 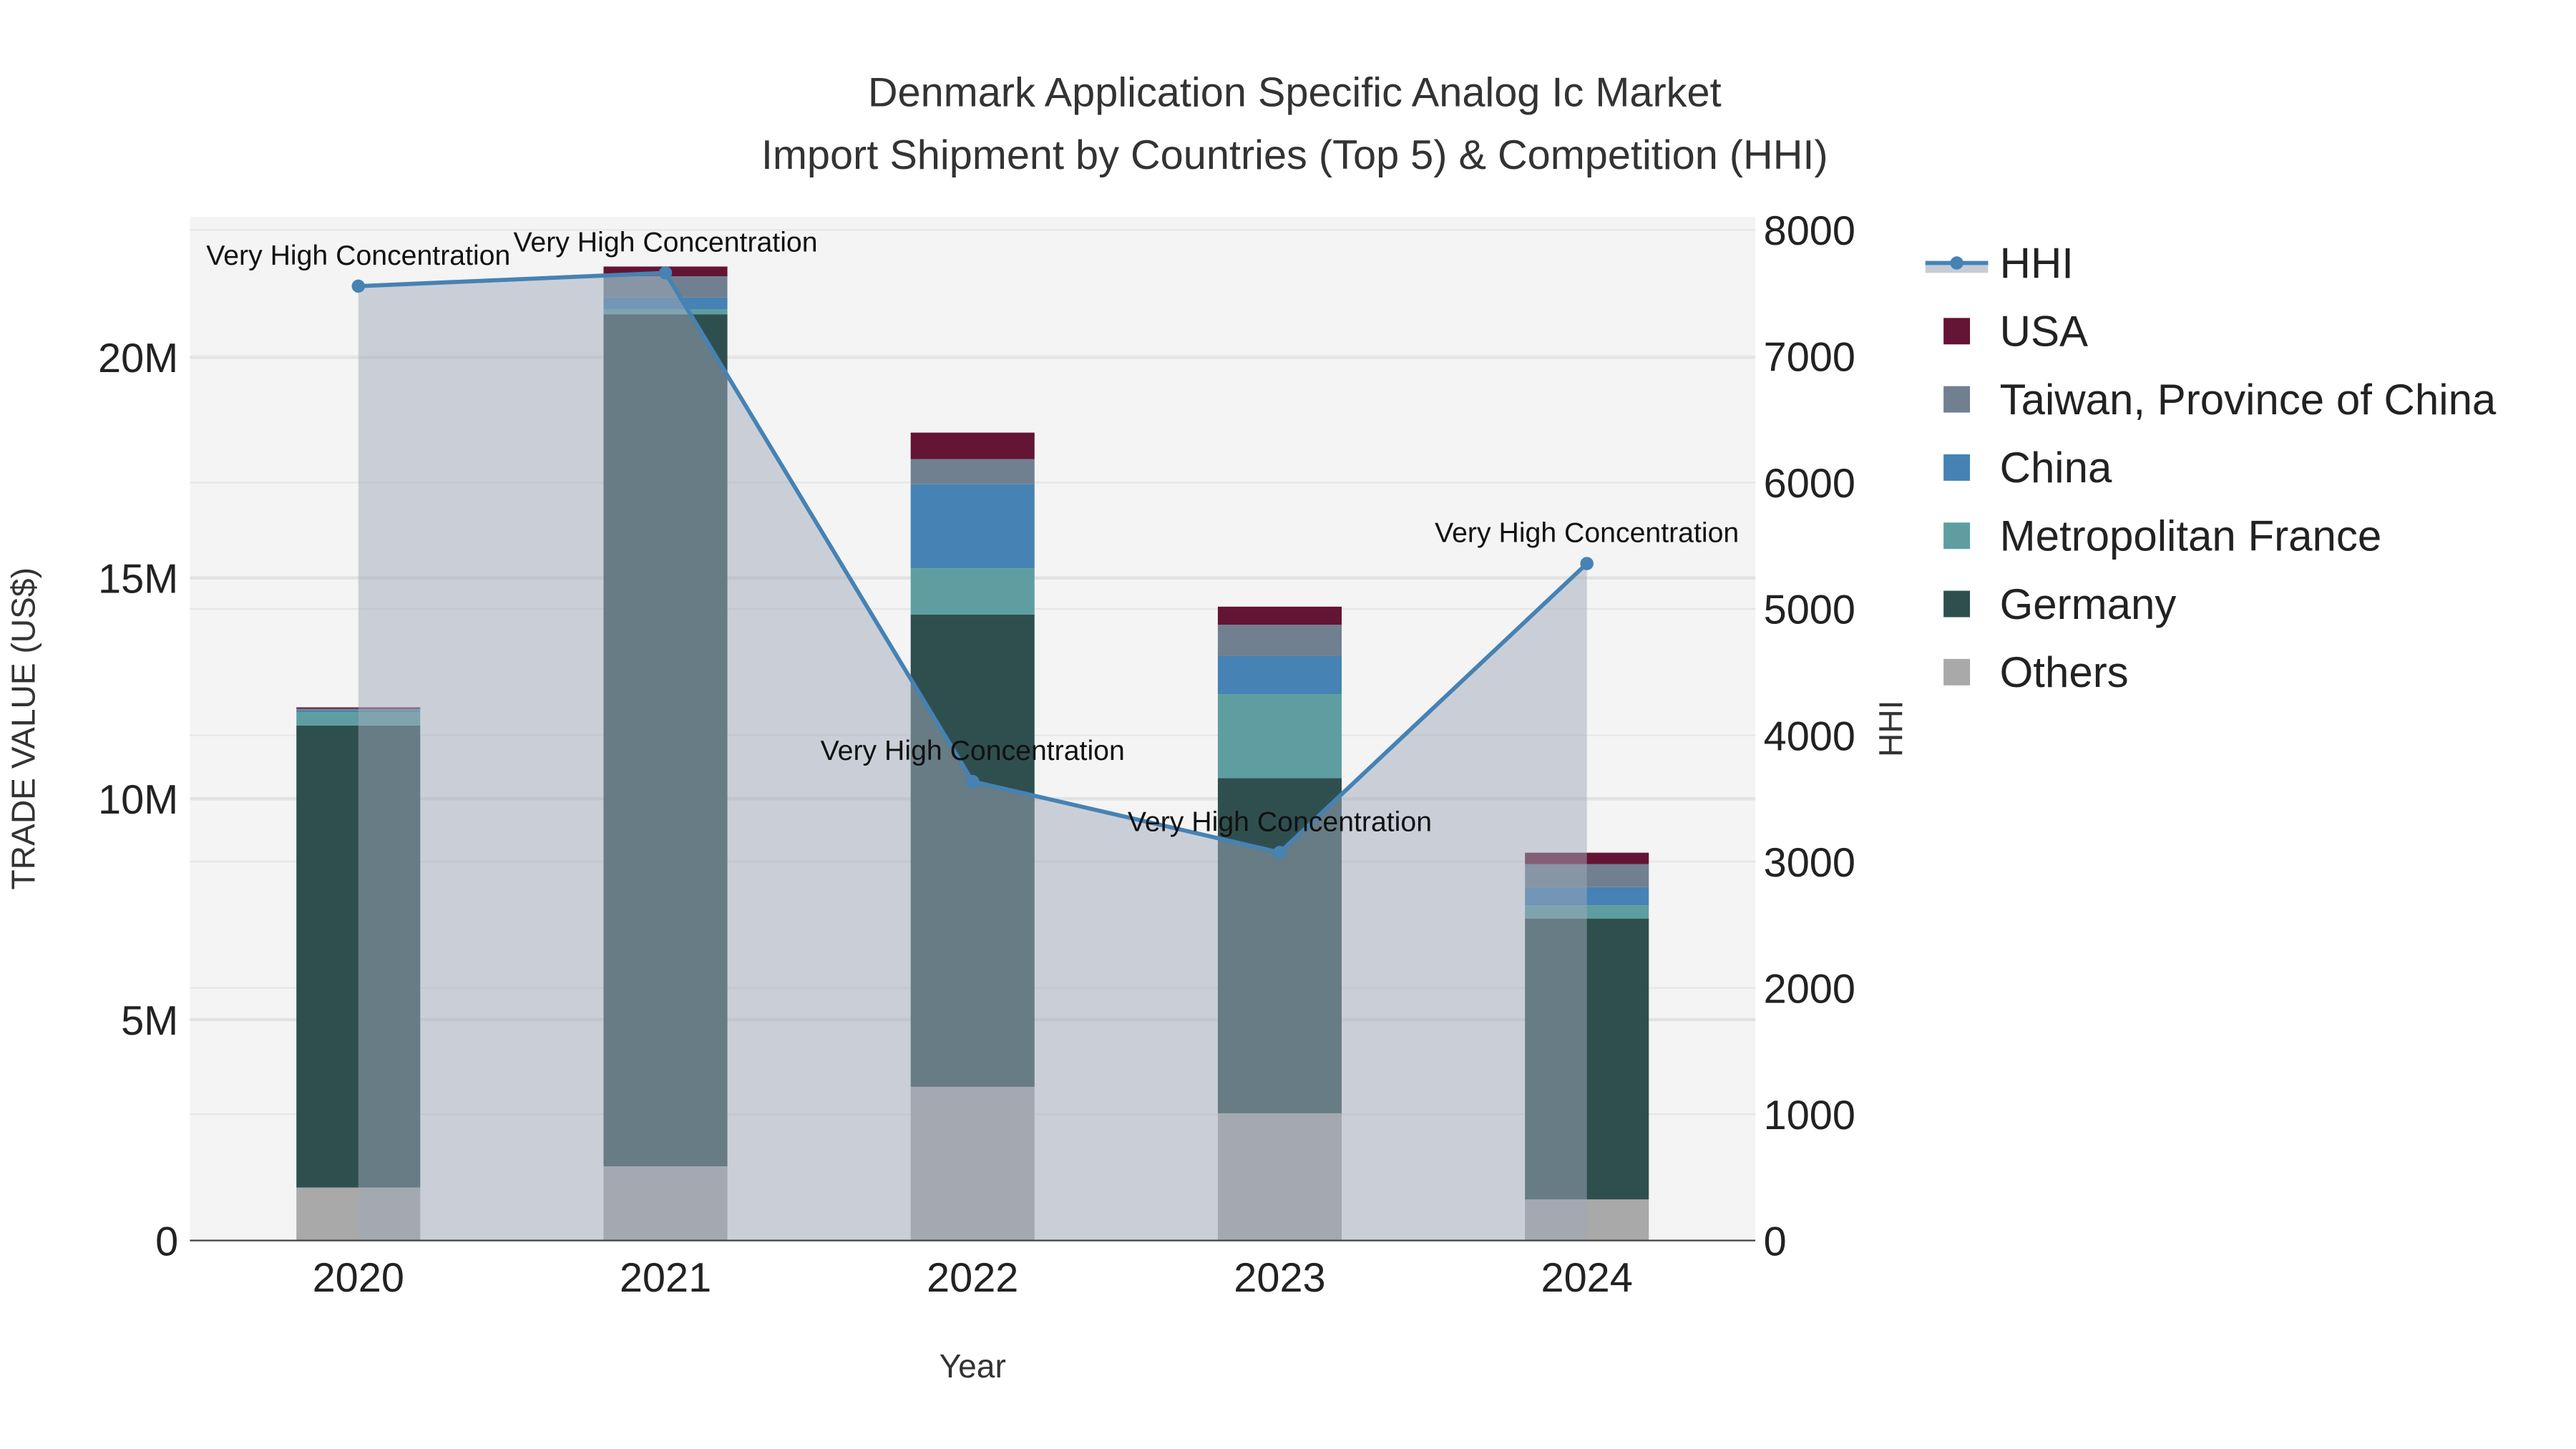 What do you see at coordinates (1956, 263) in the screenshot?
I see `legend-hhi-marker` at bounding box center [1956, 263].